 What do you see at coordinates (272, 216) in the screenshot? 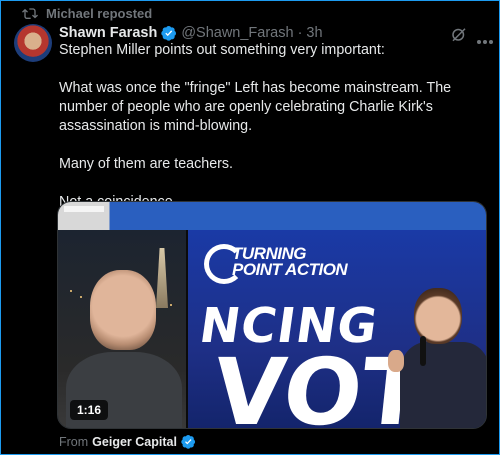
I see `video-top-banner` at bounding box center [272, 216].